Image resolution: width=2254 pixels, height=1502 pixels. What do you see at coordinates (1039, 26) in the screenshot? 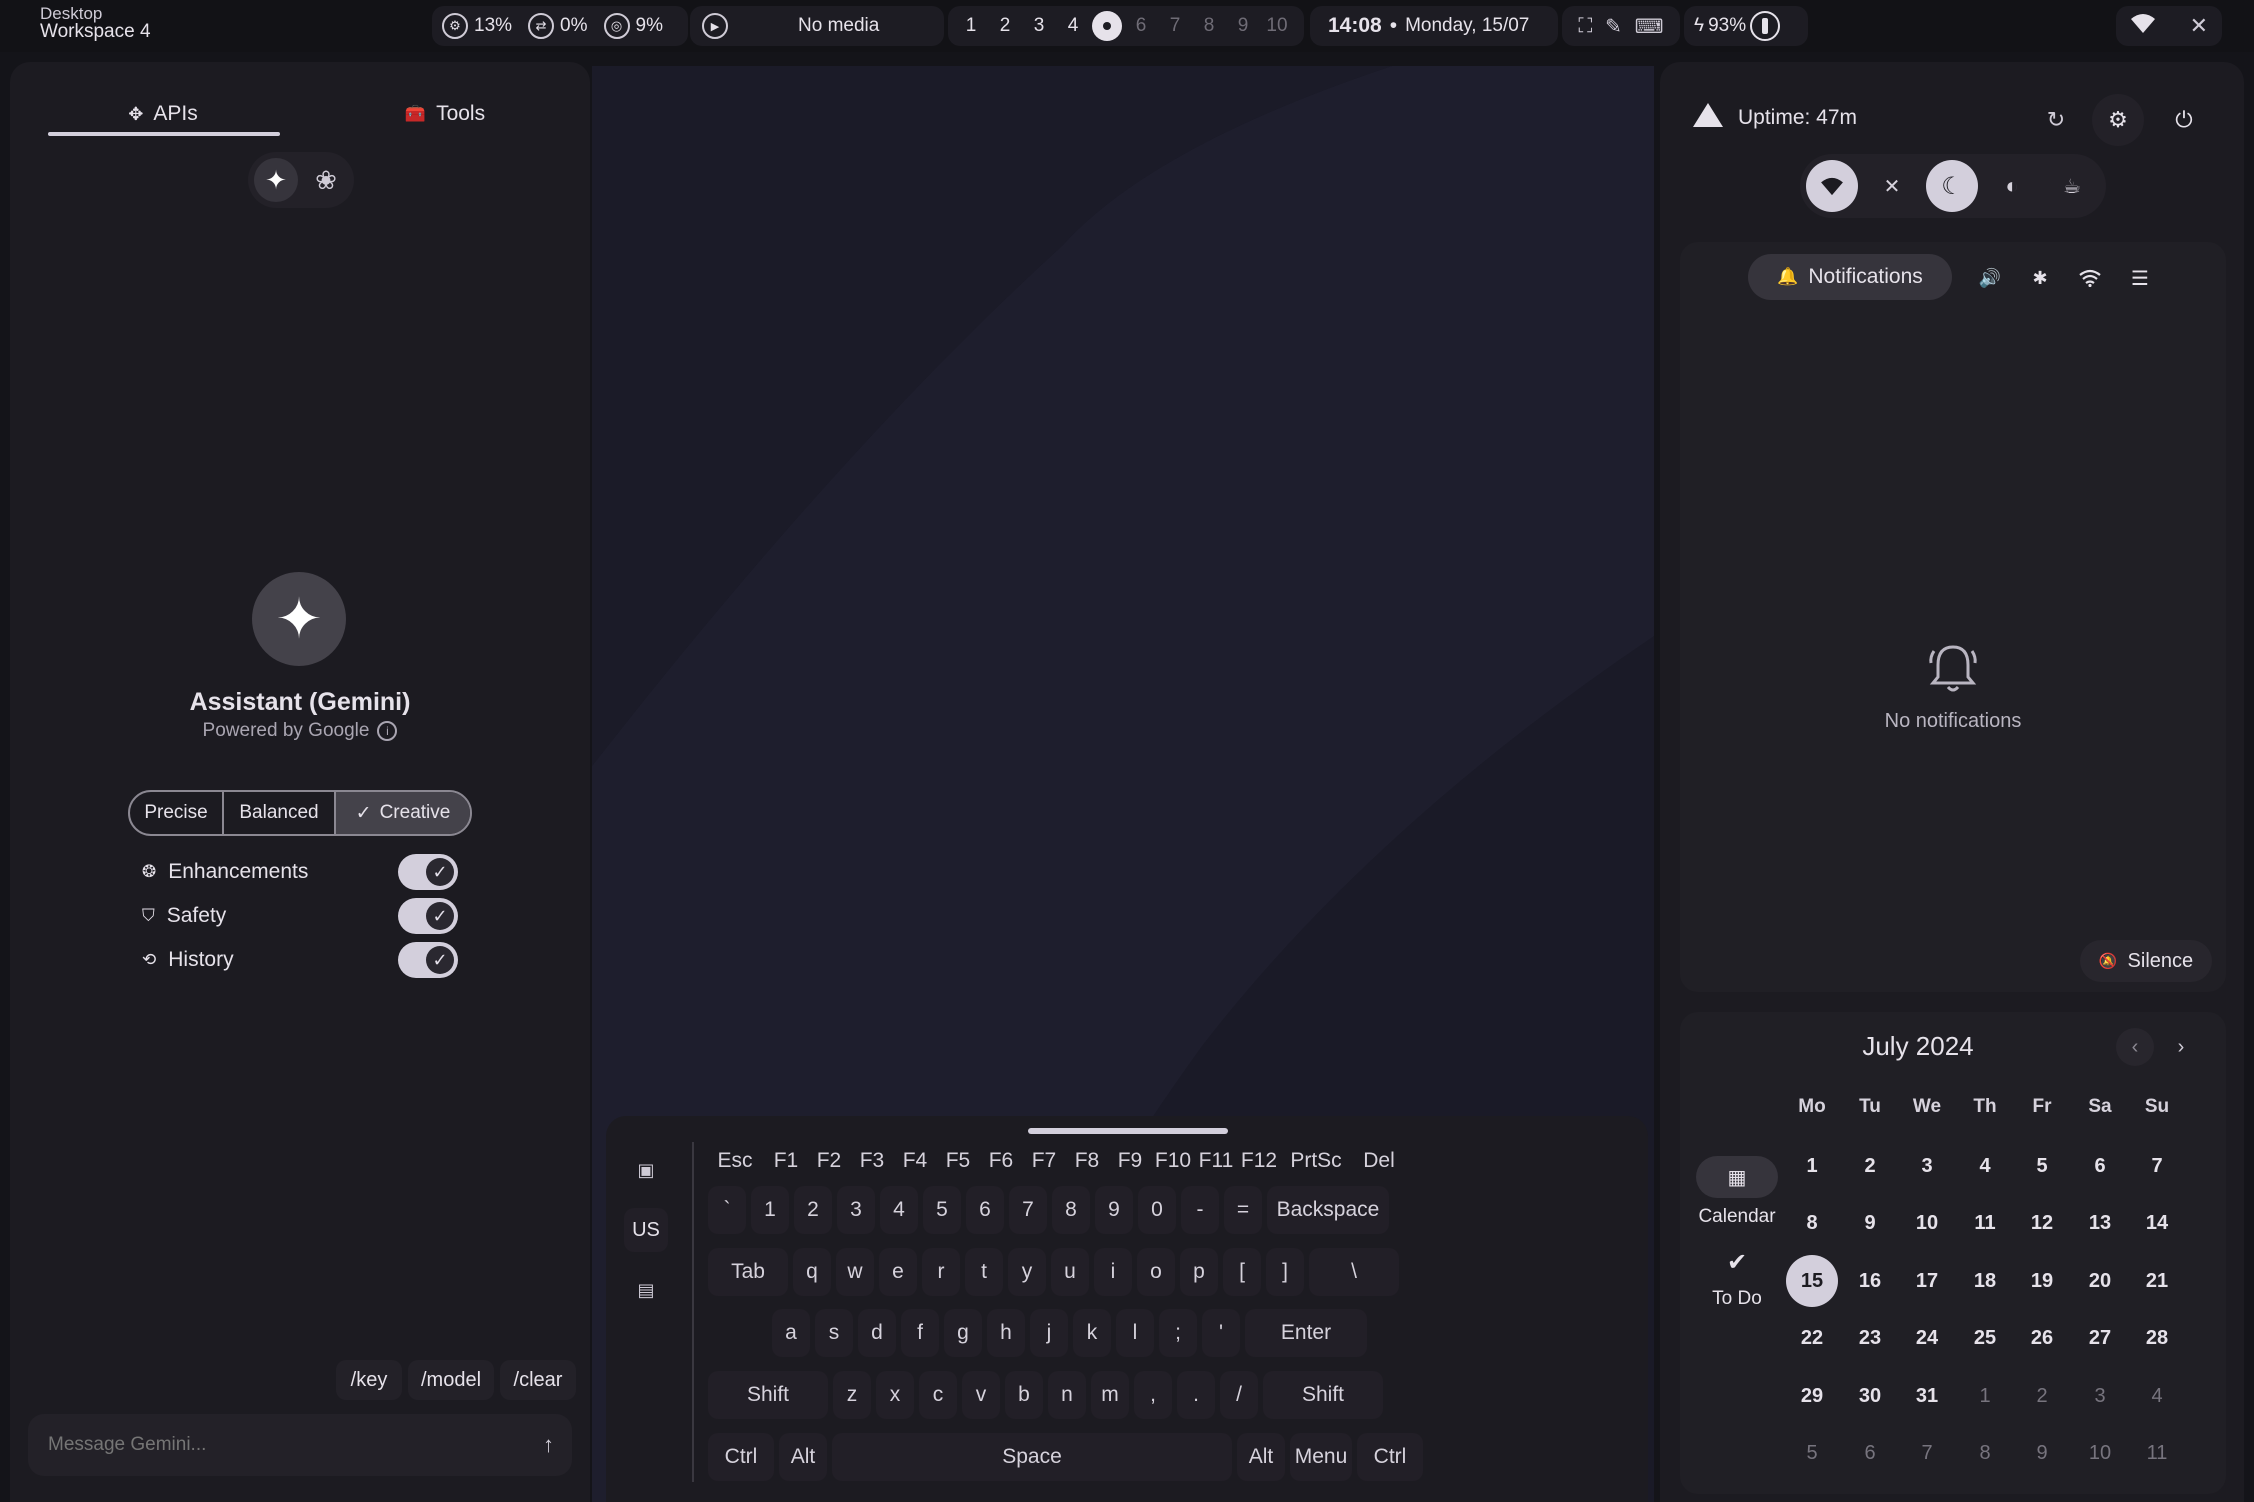
I see `workspace-3: 3` at bounding box center [1039, 26].